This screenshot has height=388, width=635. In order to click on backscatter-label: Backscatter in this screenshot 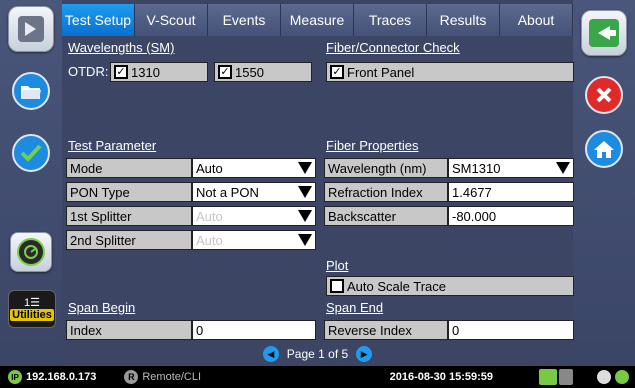, I will do `click(386, 216)`.